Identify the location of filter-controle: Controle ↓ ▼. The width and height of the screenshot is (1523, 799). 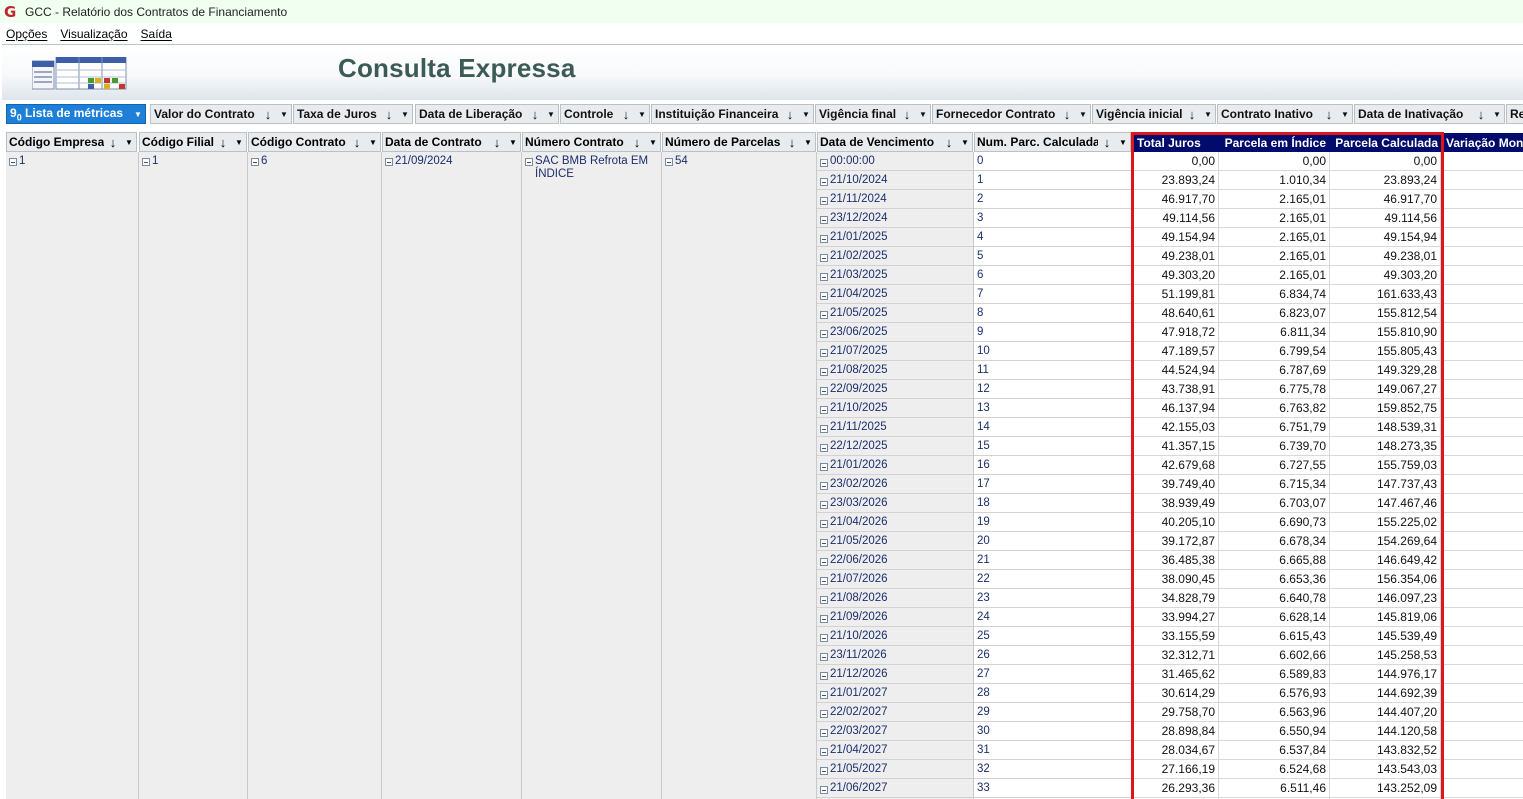
(605, 114).